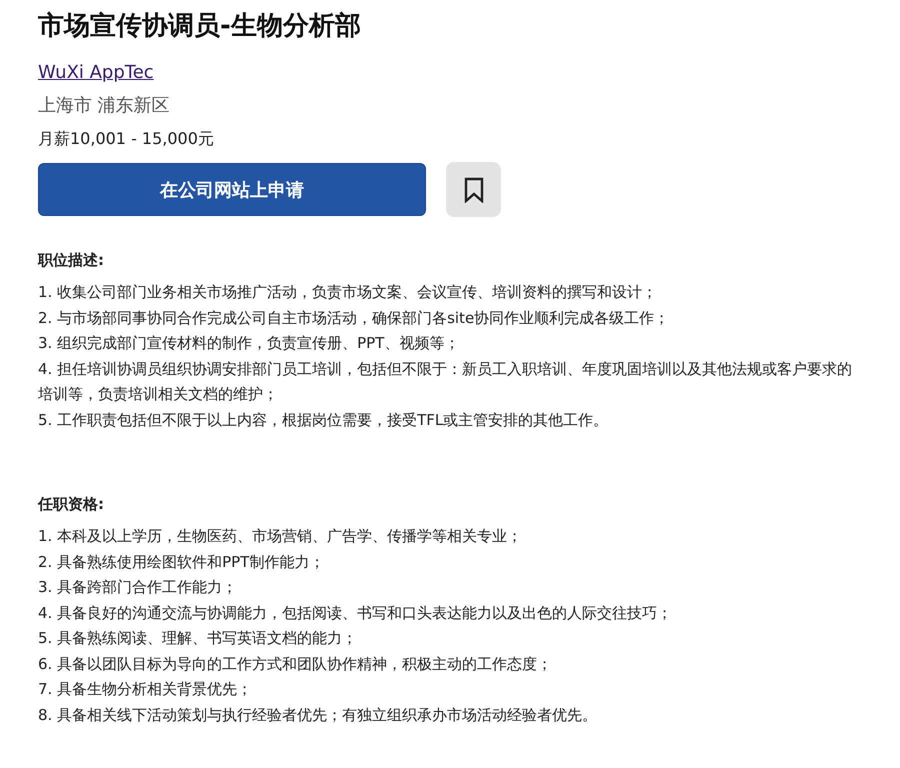 The image size is (900, 768). What do you see at coordinates (324, 420) in the screenshot?
I see `list-item: 5. 工作职责包括但不限于以上内容，根据岗位需要，接受TFL或主管安排的其他工作。` at bounding box center [324, 420].